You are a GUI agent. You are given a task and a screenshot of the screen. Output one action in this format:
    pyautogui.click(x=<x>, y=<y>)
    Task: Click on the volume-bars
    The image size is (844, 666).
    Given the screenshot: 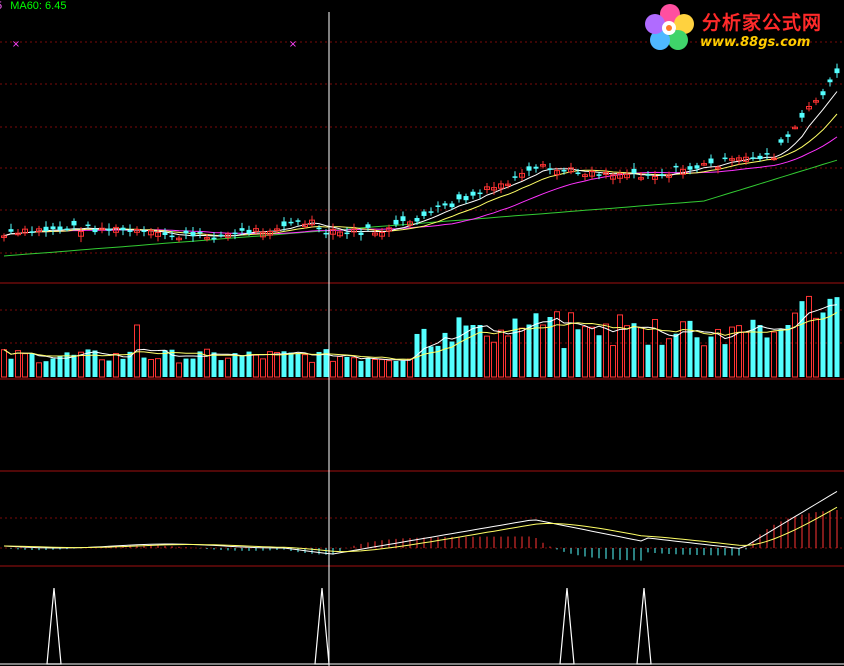 What is the action you would take?
    pyautogui.click(x=420, y=336)
    